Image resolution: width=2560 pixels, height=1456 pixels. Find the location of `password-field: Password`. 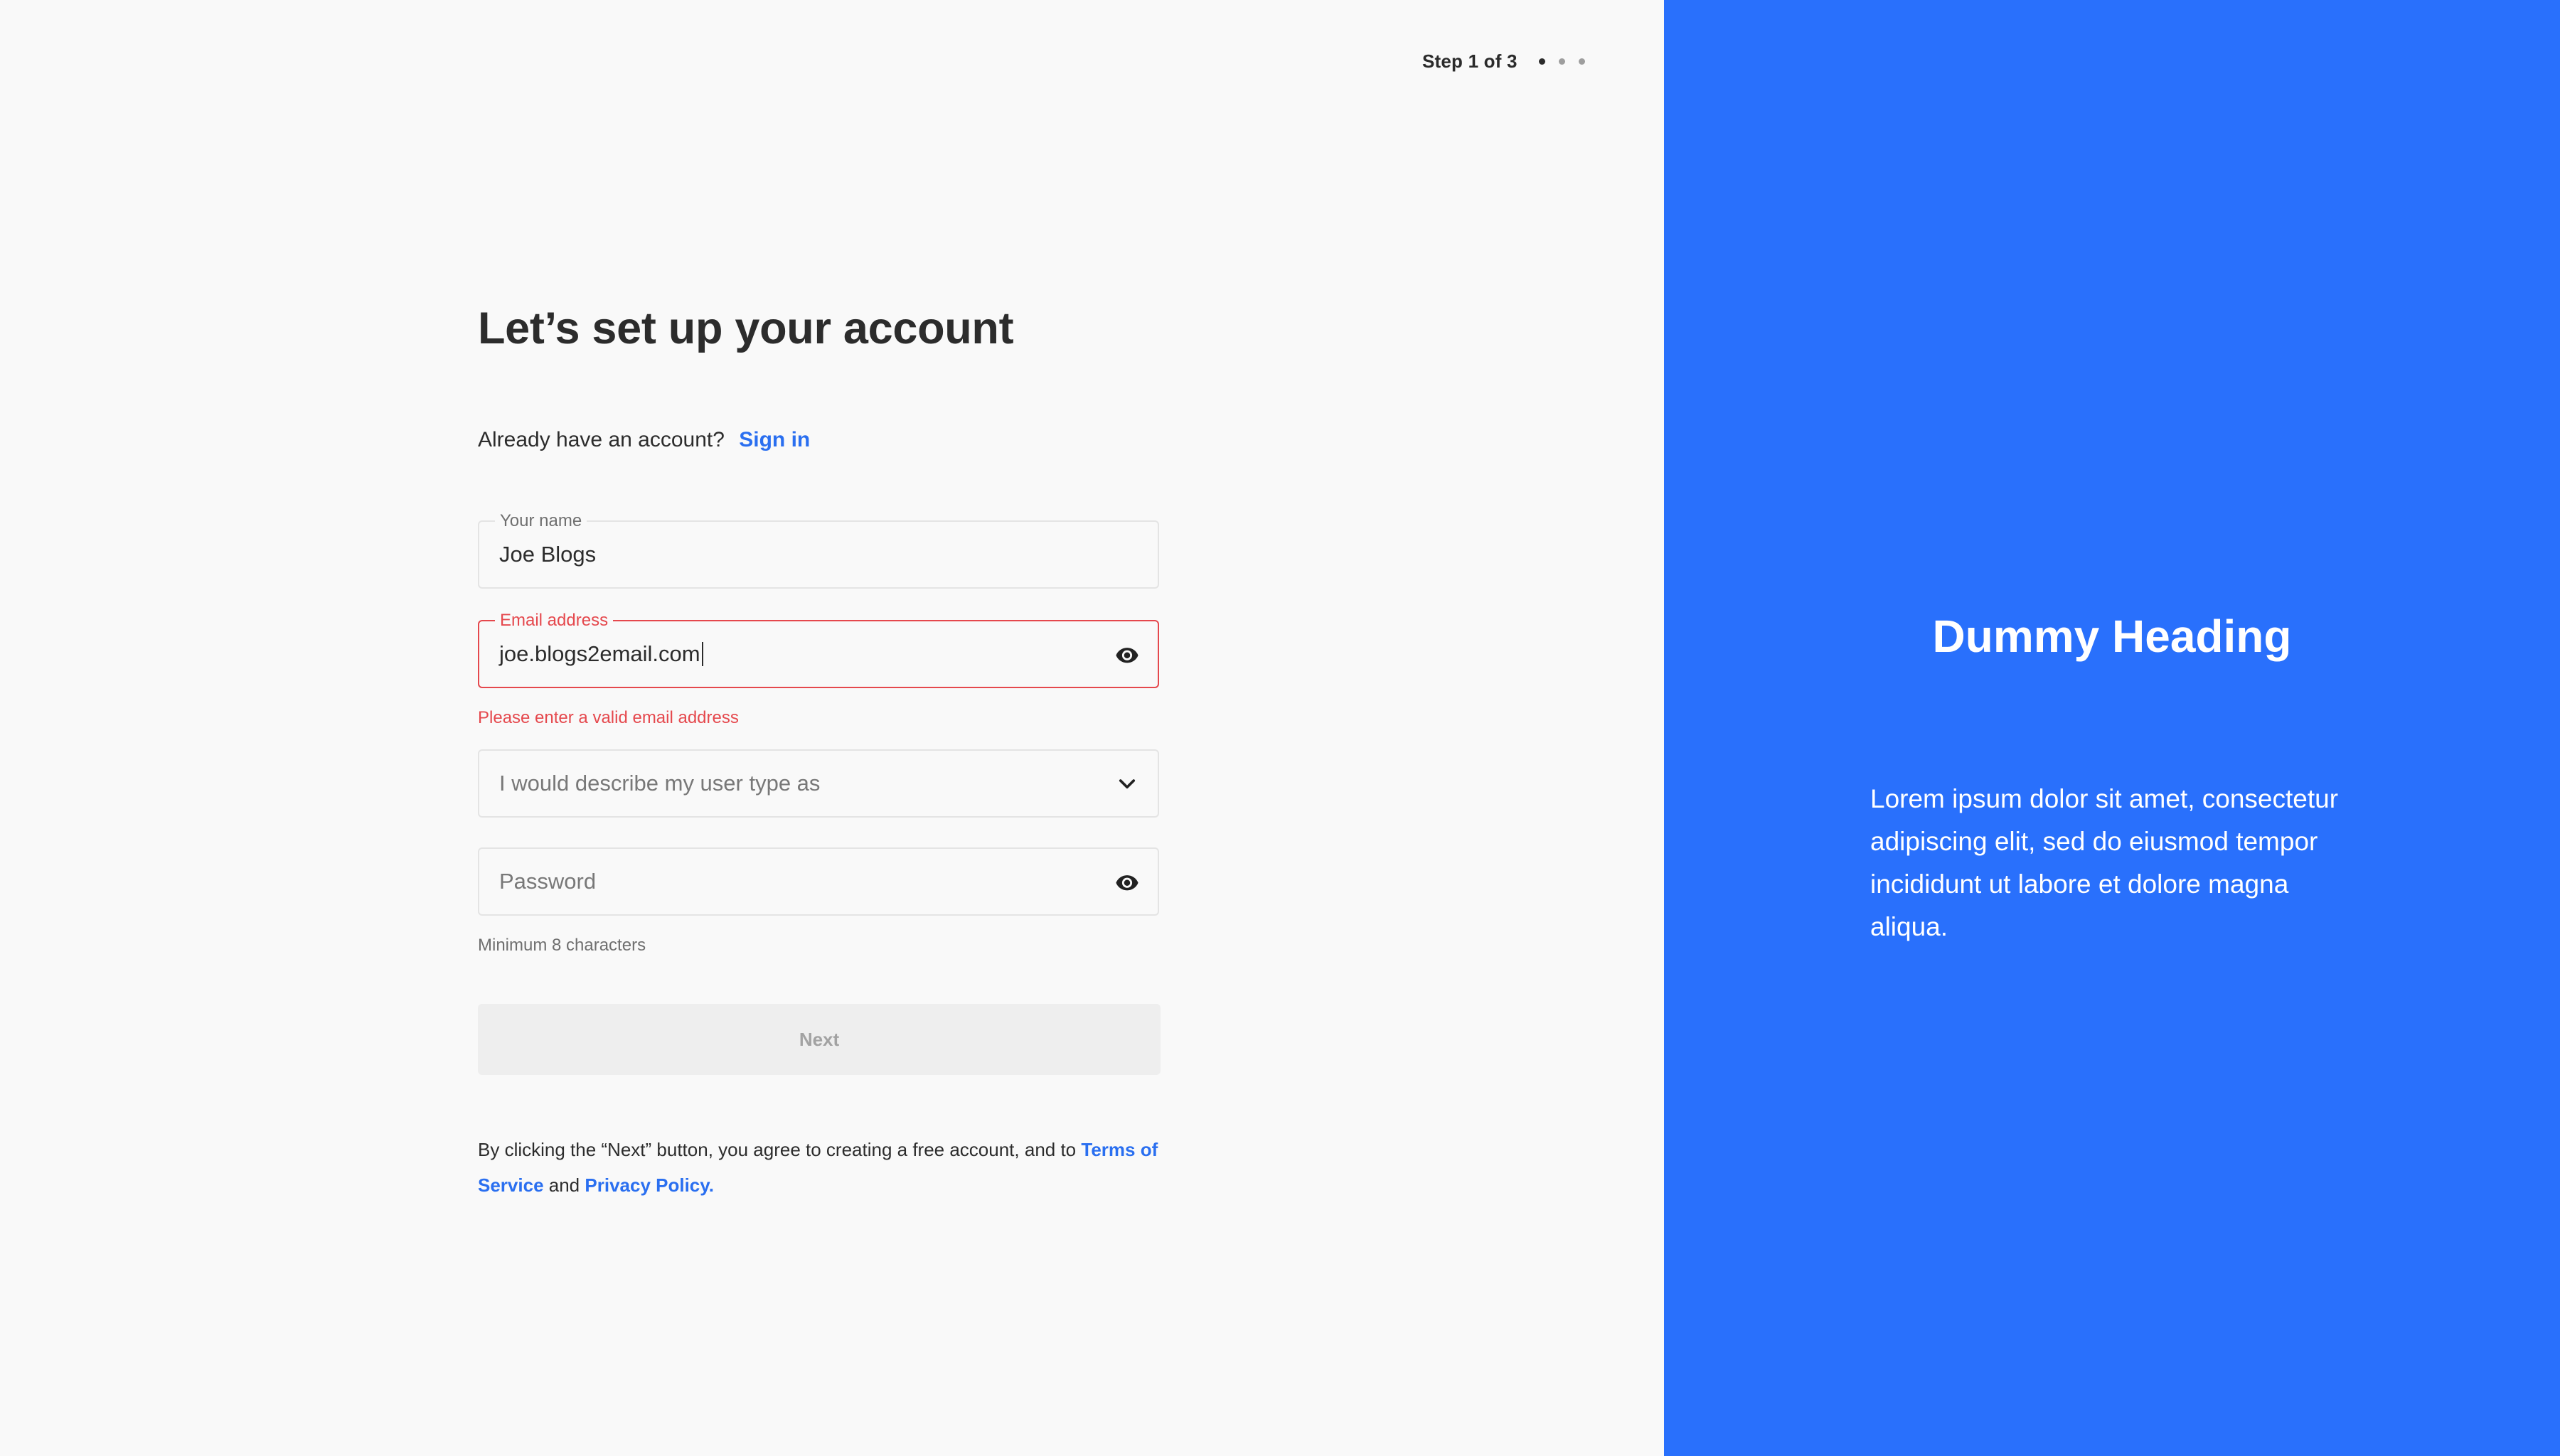

password-field: Password is located at coordinates (818, 882).